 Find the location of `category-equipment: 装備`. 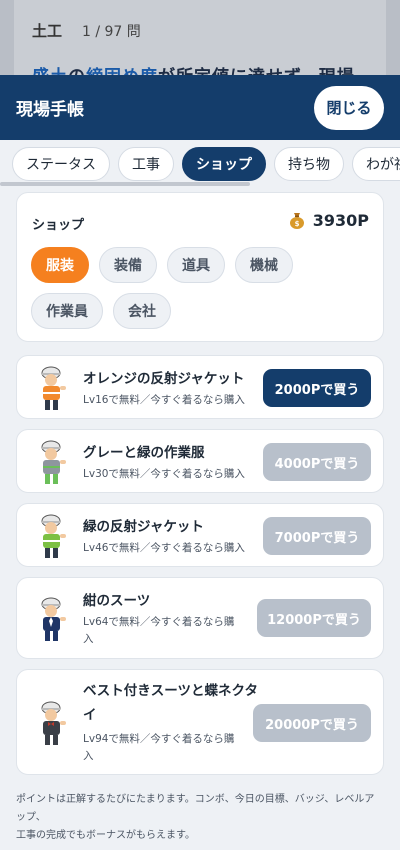

category-equipment: 装備 is located at coordinates (128, 265).